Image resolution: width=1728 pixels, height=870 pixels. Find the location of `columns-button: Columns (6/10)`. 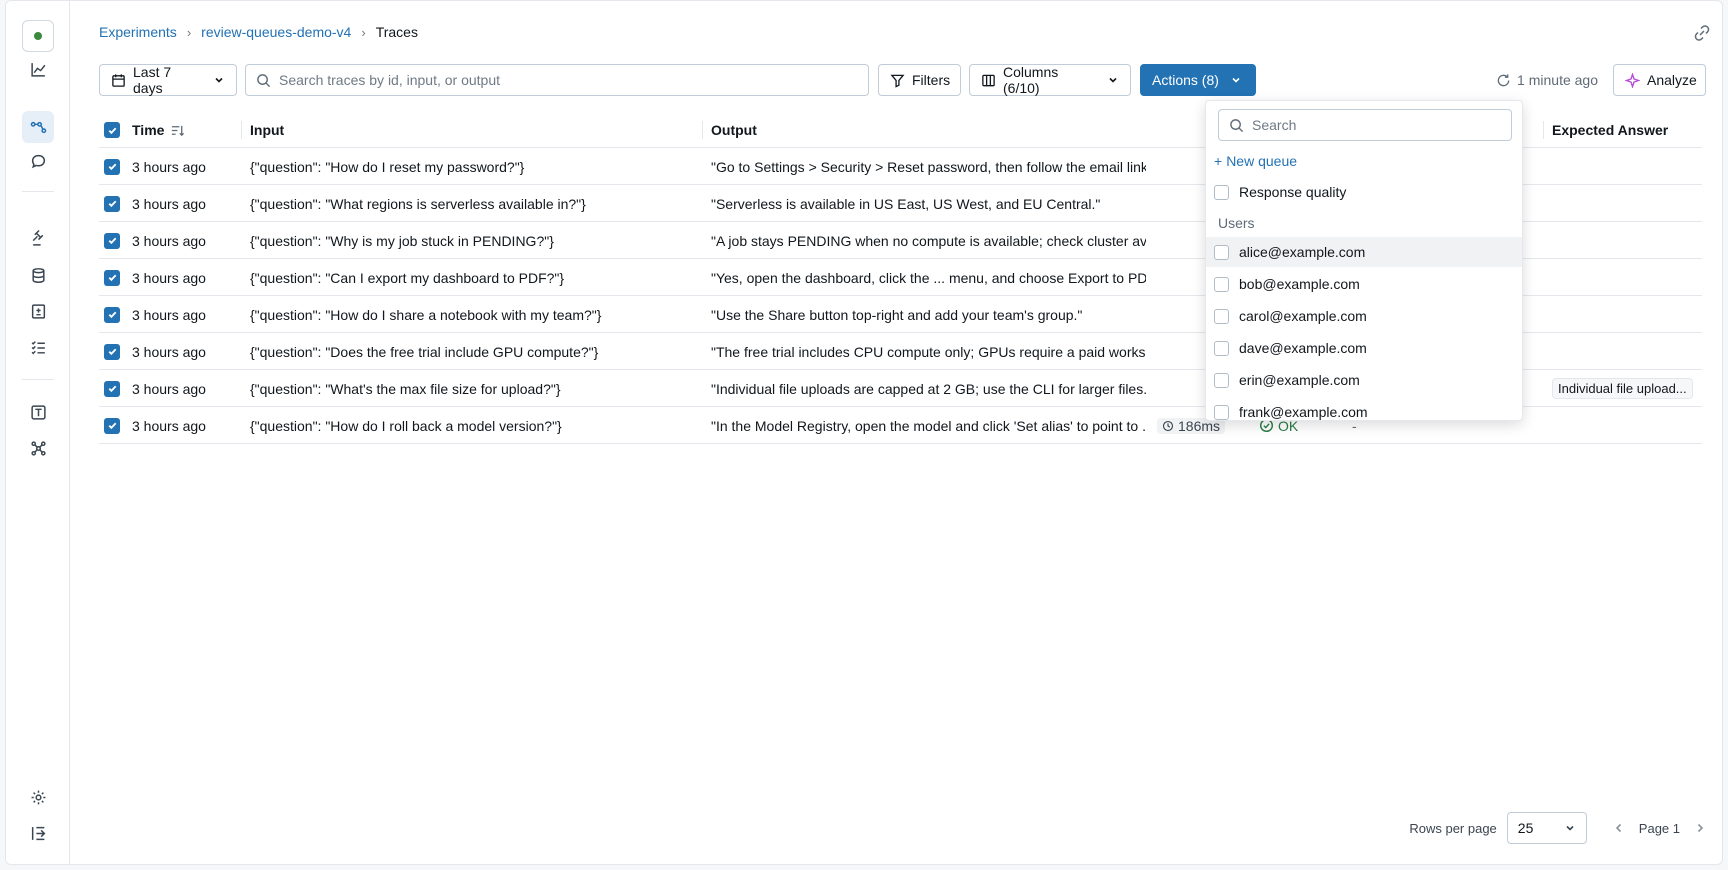

columns-button: Columns (6/10) is located at coordinates (1050, 80).